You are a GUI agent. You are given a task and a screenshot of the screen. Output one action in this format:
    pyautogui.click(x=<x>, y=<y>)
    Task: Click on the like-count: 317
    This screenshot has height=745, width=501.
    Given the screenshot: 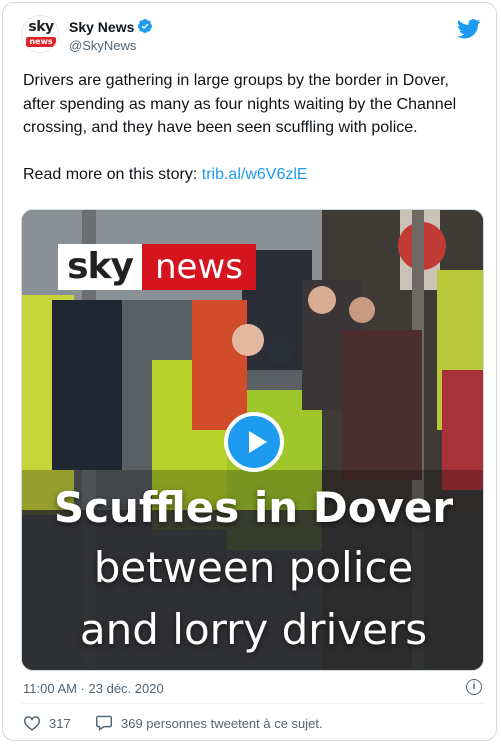 What is the action you would take?
    pyautogui.click(x=60, y=723)
    